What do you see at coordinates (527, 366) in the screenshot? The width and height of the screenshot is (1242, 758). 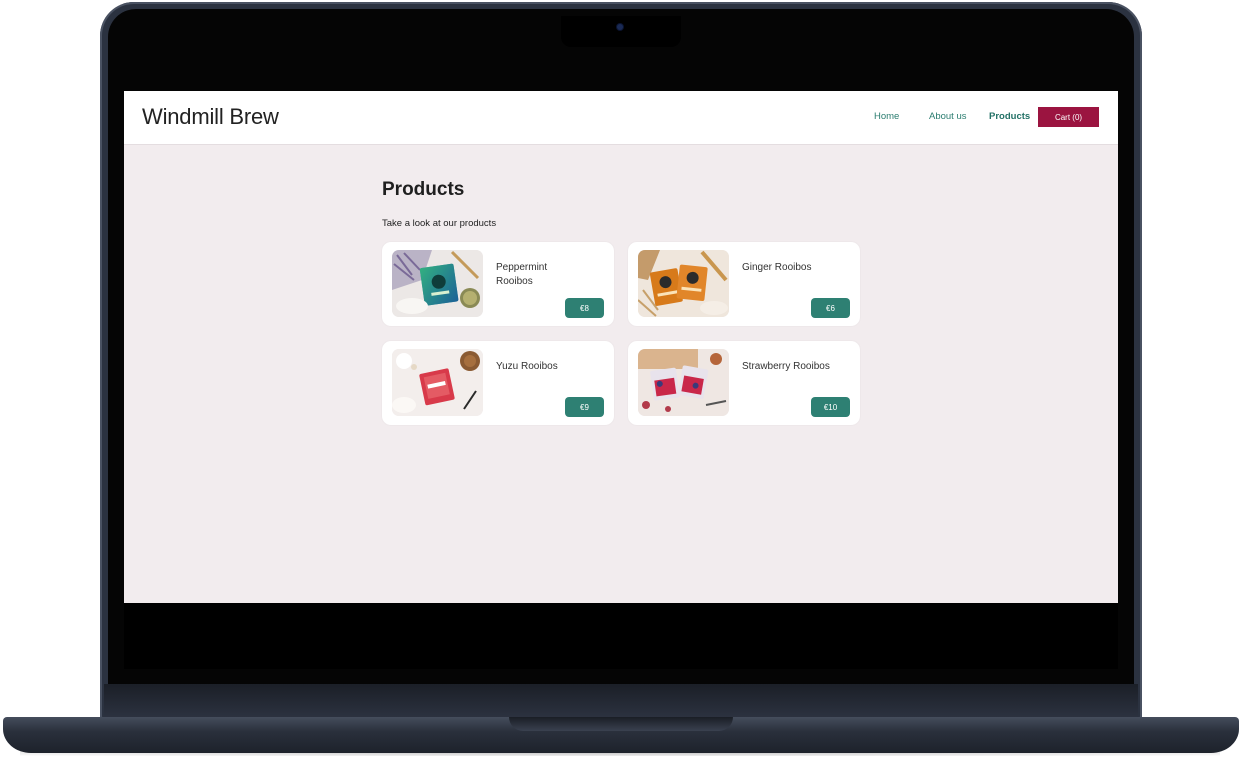 I see `product-name: Yuzu Rooibos` at bounding box center [527, 366].